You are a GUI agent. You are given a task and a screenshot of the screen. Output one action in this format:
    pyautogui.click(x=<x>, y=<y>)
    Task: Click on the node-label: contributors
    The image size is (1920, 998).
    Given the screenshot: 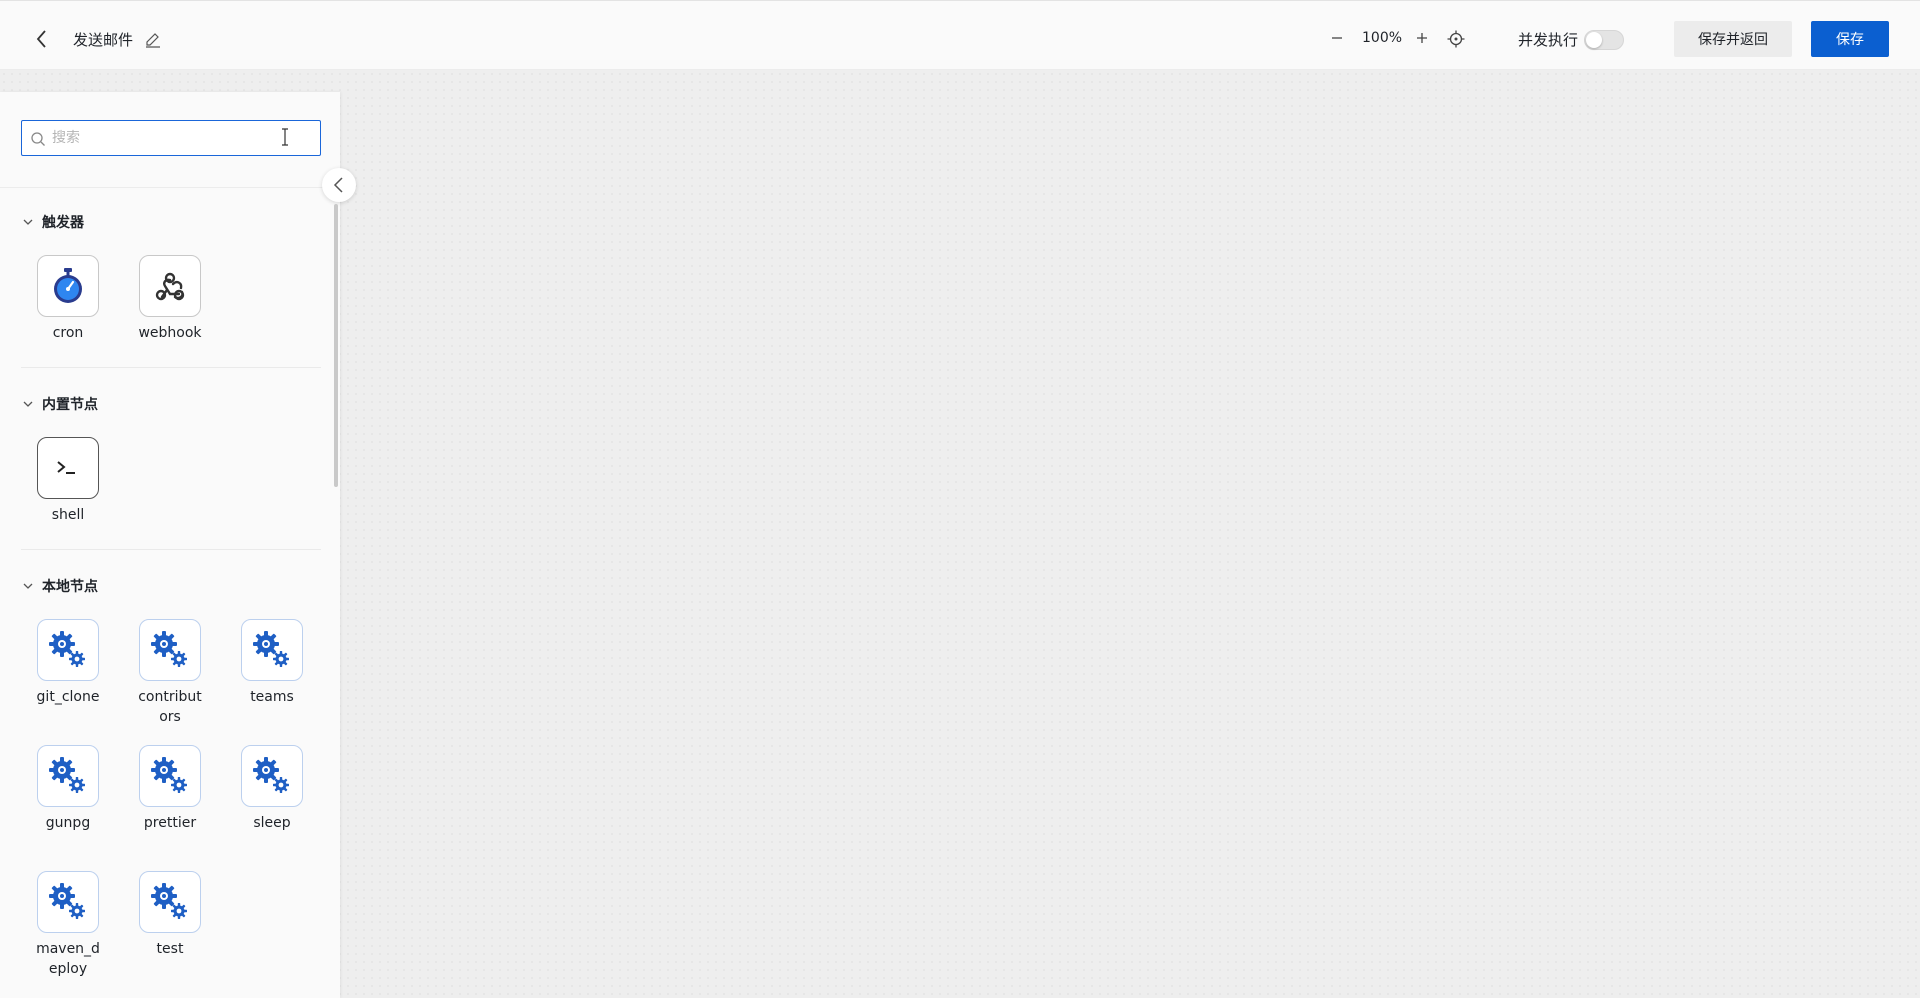 What is the action you would take?
    pyautogui.click(x=170, y=707)
    